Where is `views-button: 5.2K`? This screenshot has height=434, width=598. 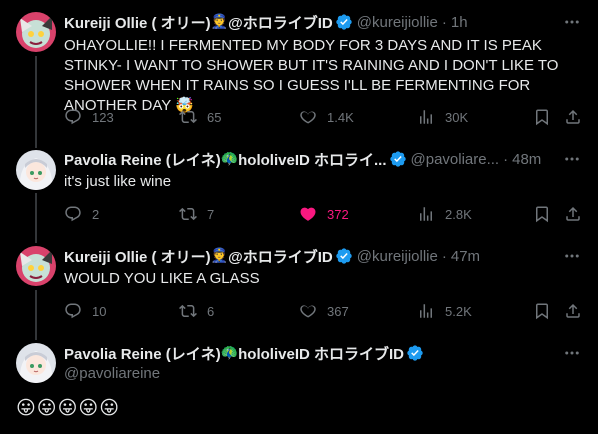 views-button: 5.2K is located at coordinates (444, 311).